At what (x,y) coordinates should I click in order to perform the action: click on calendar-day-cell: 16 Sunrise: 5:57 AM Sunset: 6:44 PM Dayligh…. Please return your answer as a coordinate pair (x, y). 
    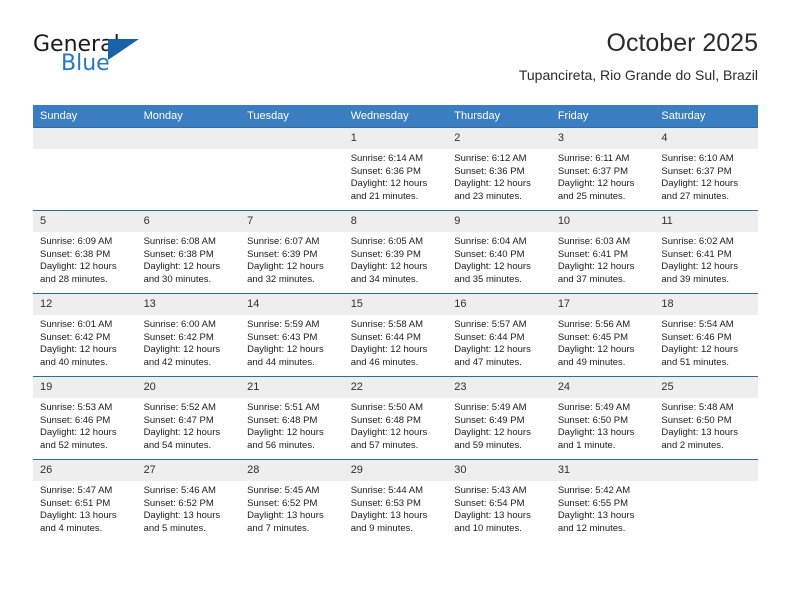
    Looking at the image, I should click on (499, 335).